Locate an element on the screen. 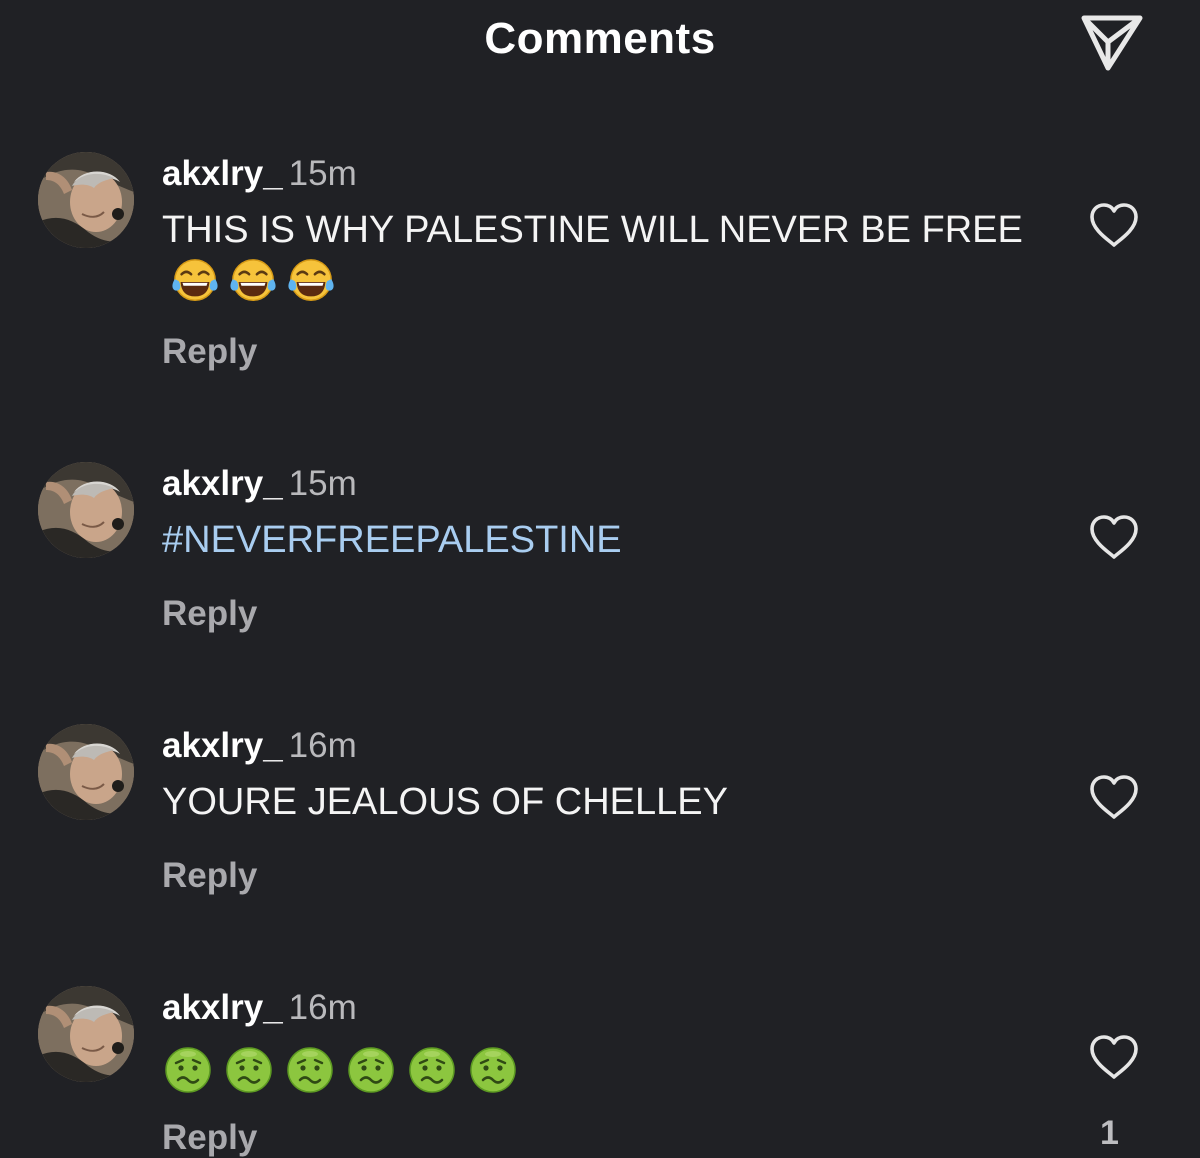 This screenshot has width=1200, height=1158. comment-text: YOURE JEALOUS OF CHELLEY is located at coordinates (445, 802).